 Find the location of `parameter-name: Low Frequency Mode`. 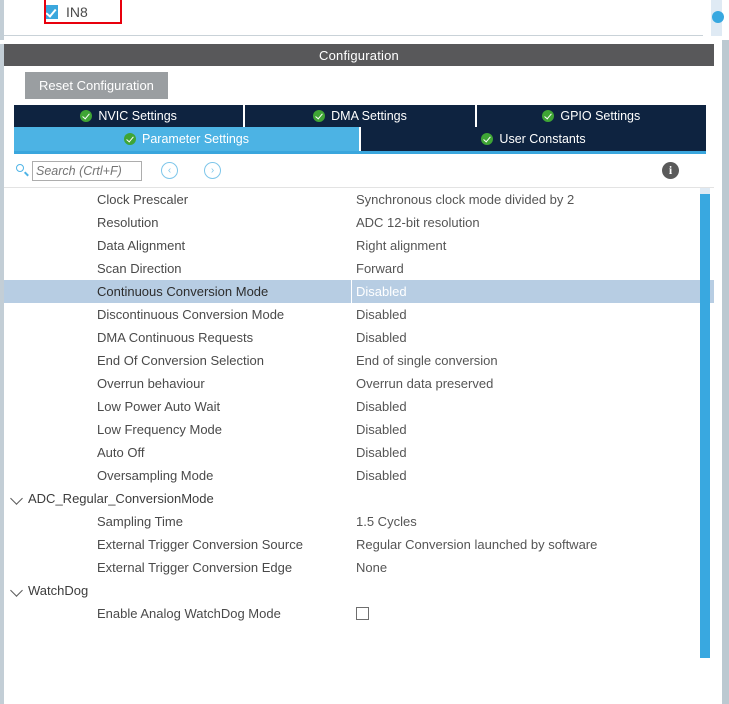

parameter-name: Low Frequency Mode is located at coordinates (160, 429).